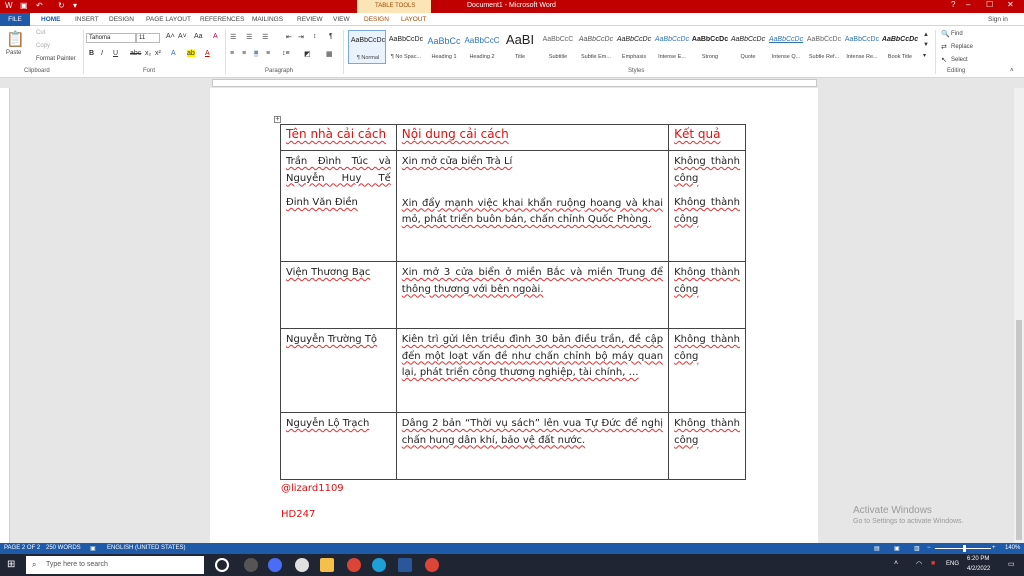 This screenshot has height=576, width=1024. Describe the element at coordinates (978, 559) in the screenshot. I see `clock-time: 6:20 PM` at that location.